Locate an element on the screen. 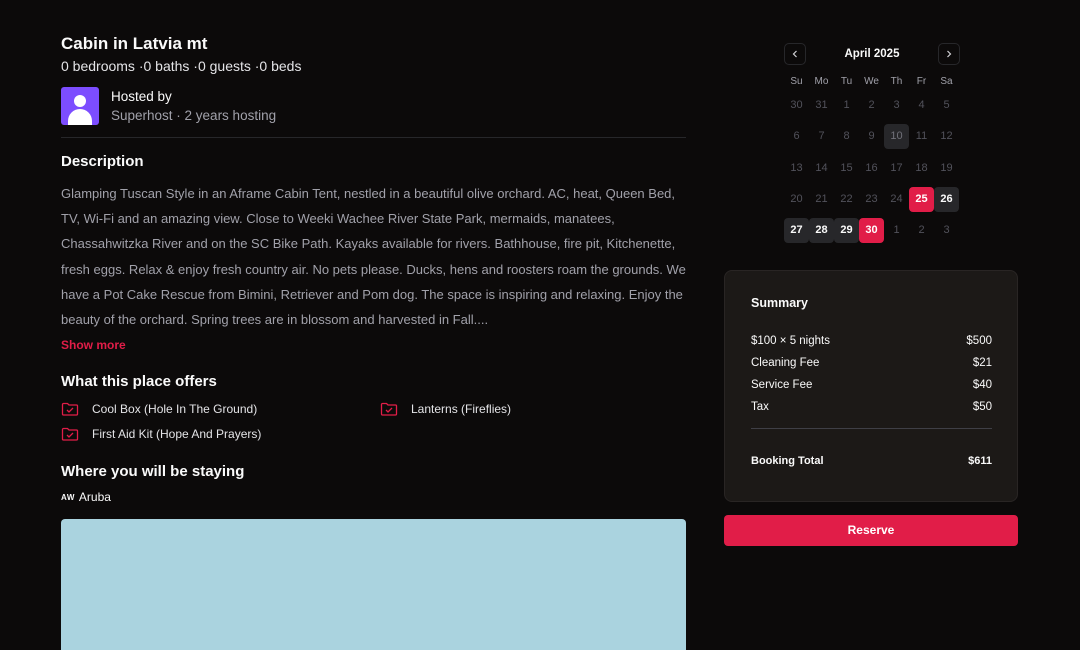 This screenshot has height=650, width=1080. summary-value: $50 is located at coordinates (982, 407).